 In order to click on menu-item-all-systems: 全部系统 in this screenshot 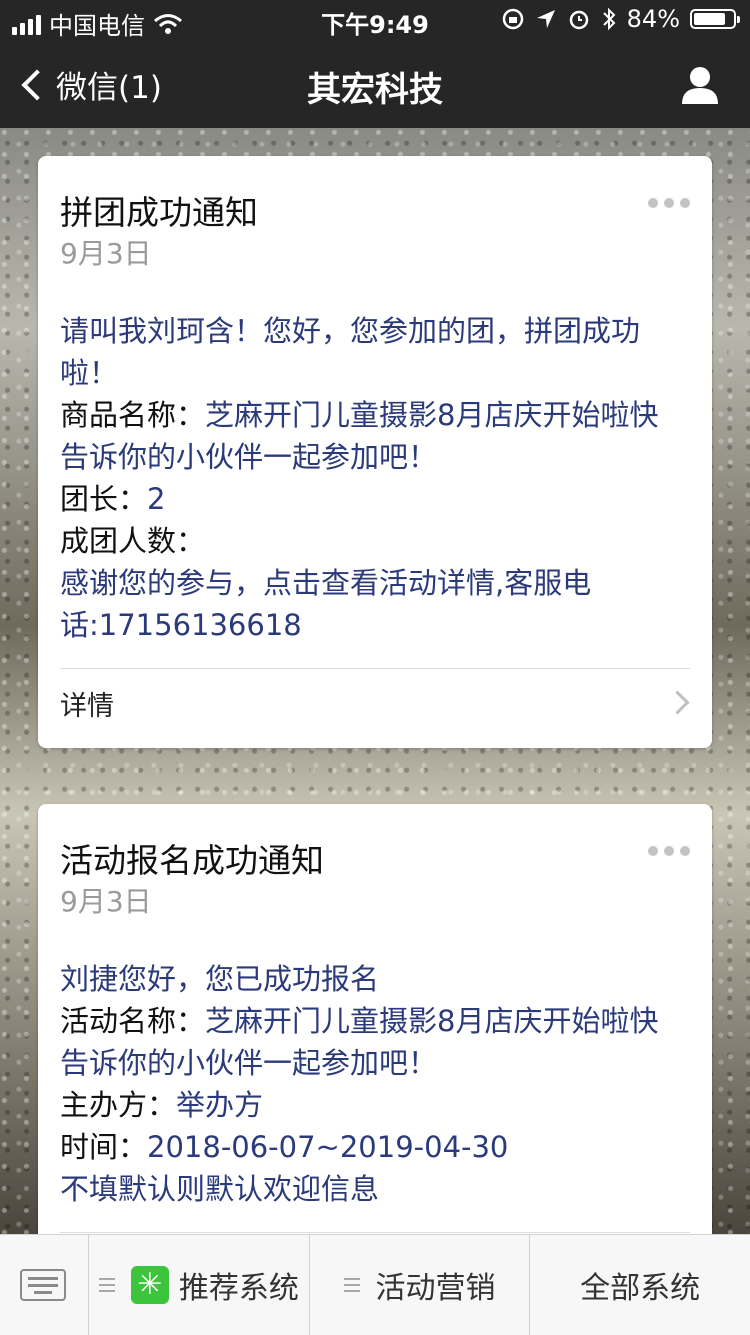, I will do `click(640, 1285)`.